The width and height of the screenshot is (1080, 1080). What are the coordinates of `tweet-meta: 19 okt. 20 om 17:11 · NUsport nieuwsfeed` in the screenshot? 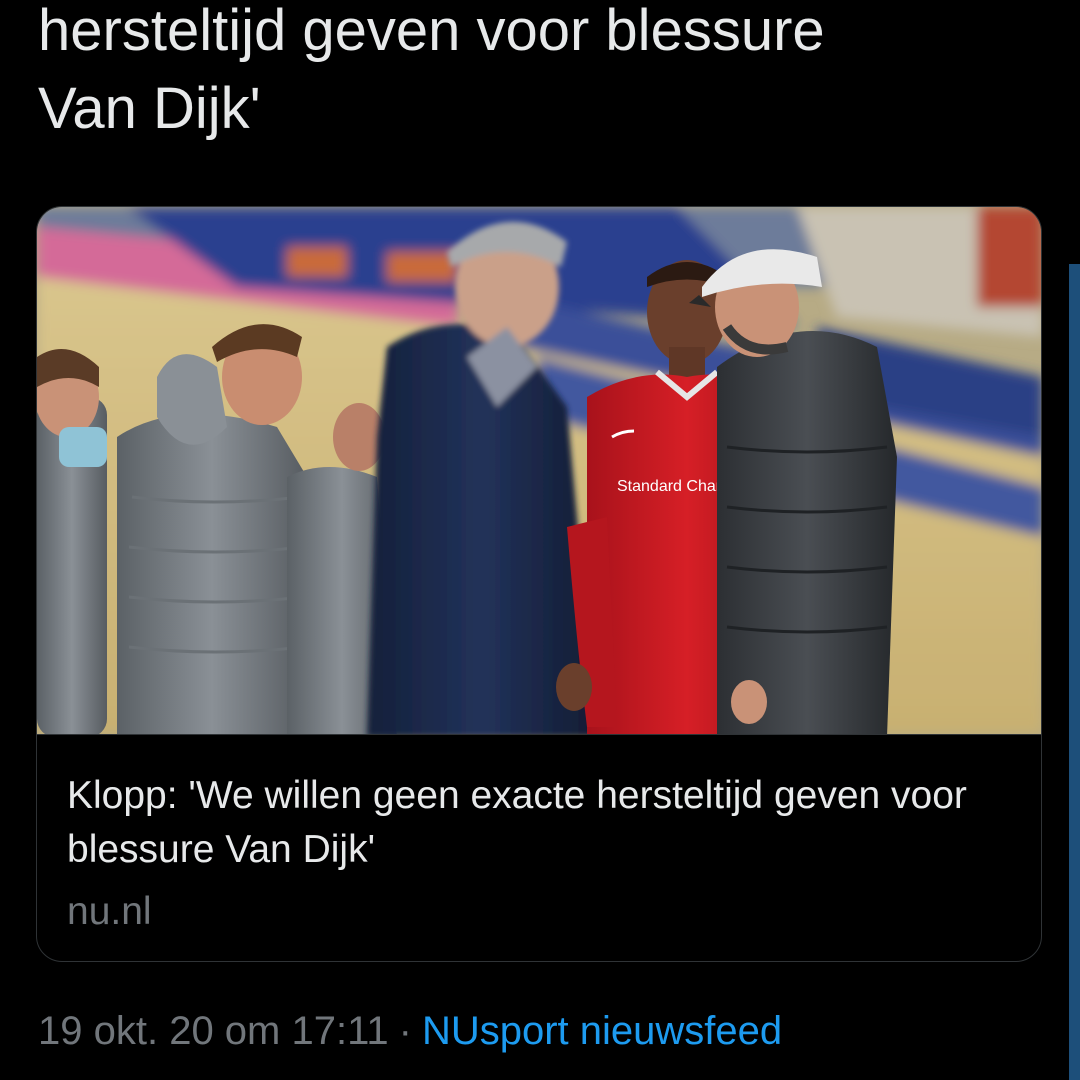 It's located at (410, 1031).